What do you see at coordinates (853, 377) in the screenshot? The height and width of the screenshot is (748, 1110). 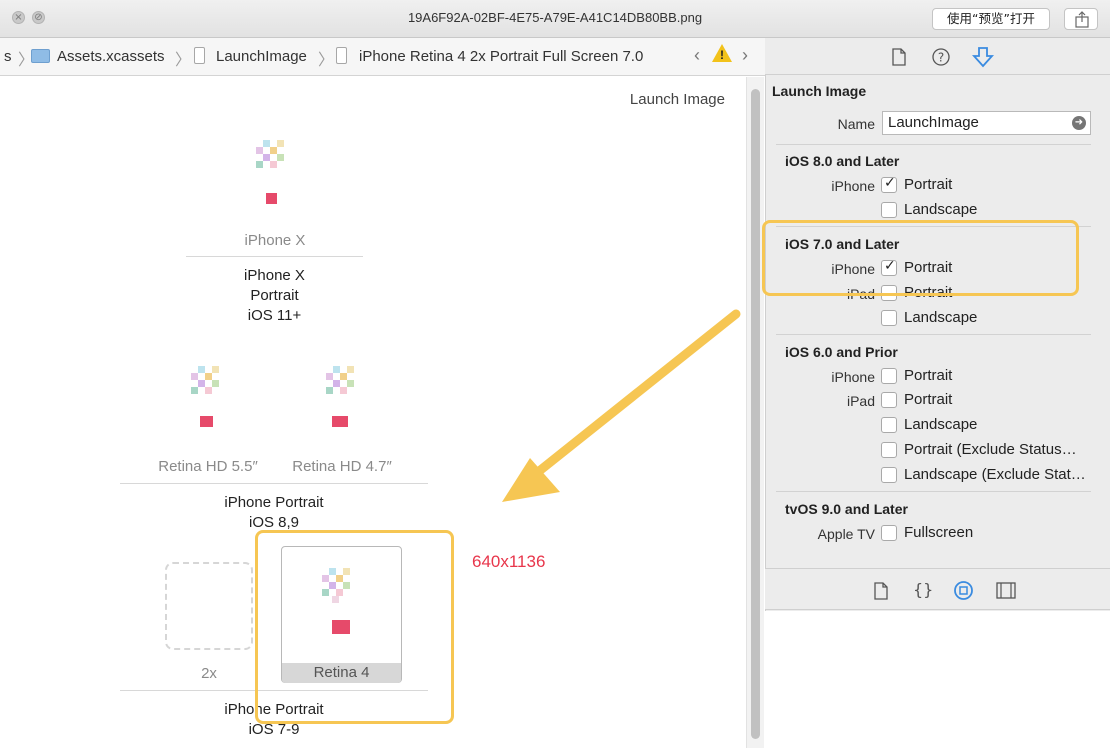 I see `ios6-iphone-label: iPhone` at bounding box center [853, 377].